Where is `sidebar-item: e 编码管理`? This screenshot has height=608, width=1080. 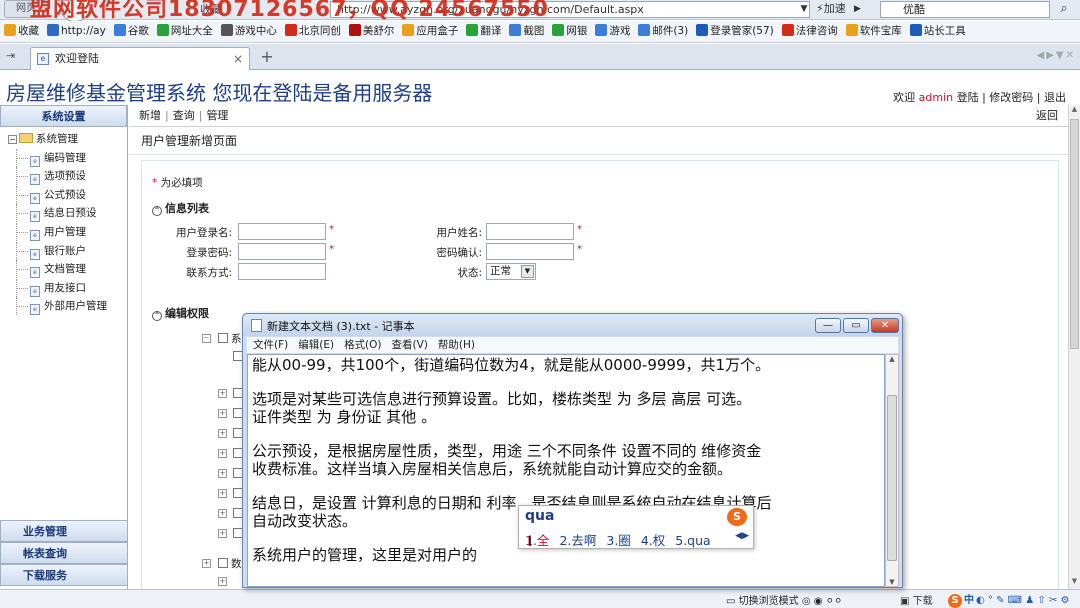
sidebar-item: e 编码管理 is located at coordinates (67, 158).